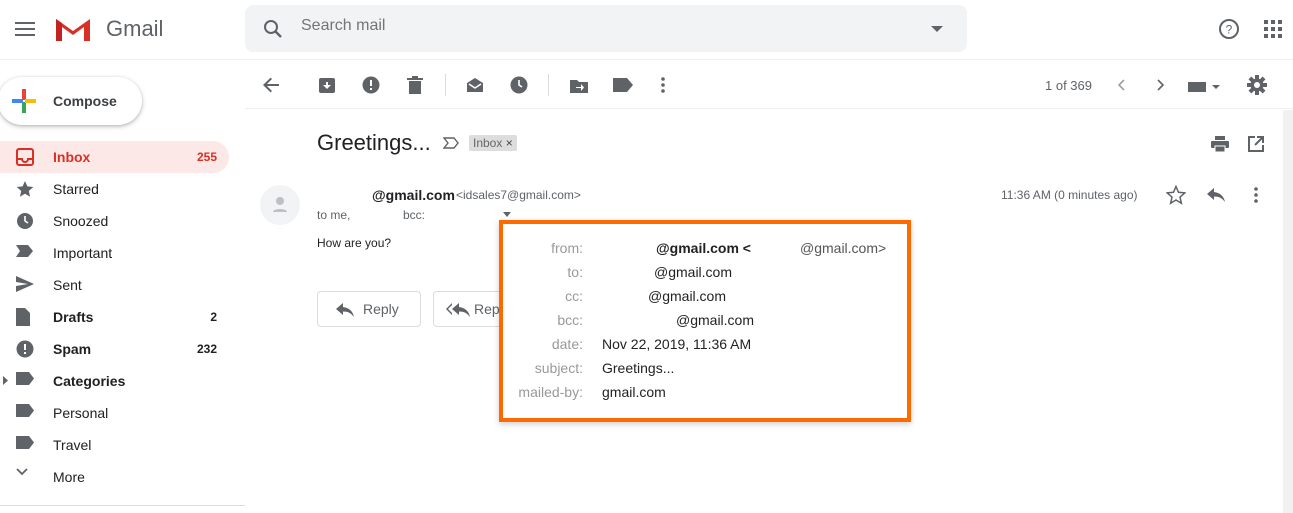  What do you see at coordinates (25, 29) in the screenshot?
I see `main-menu-icon` at bounding box center [25, 29].